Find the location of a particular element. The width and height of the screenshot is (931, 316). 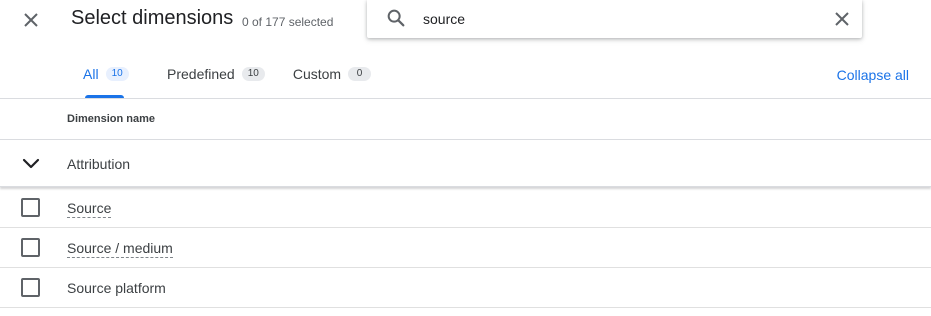

tab-predefined: Predefined 10 is located at coordinates (216, 78).